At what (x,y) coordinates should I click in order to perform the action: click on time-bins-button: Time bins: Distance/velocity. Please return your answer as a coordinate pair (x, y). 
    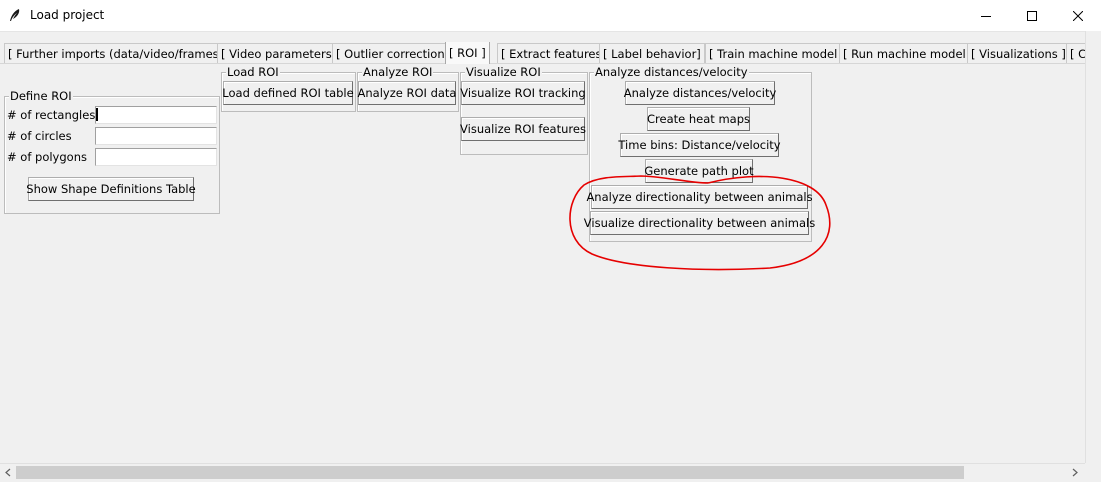
    Looking at the image, I should click on (699, 145).